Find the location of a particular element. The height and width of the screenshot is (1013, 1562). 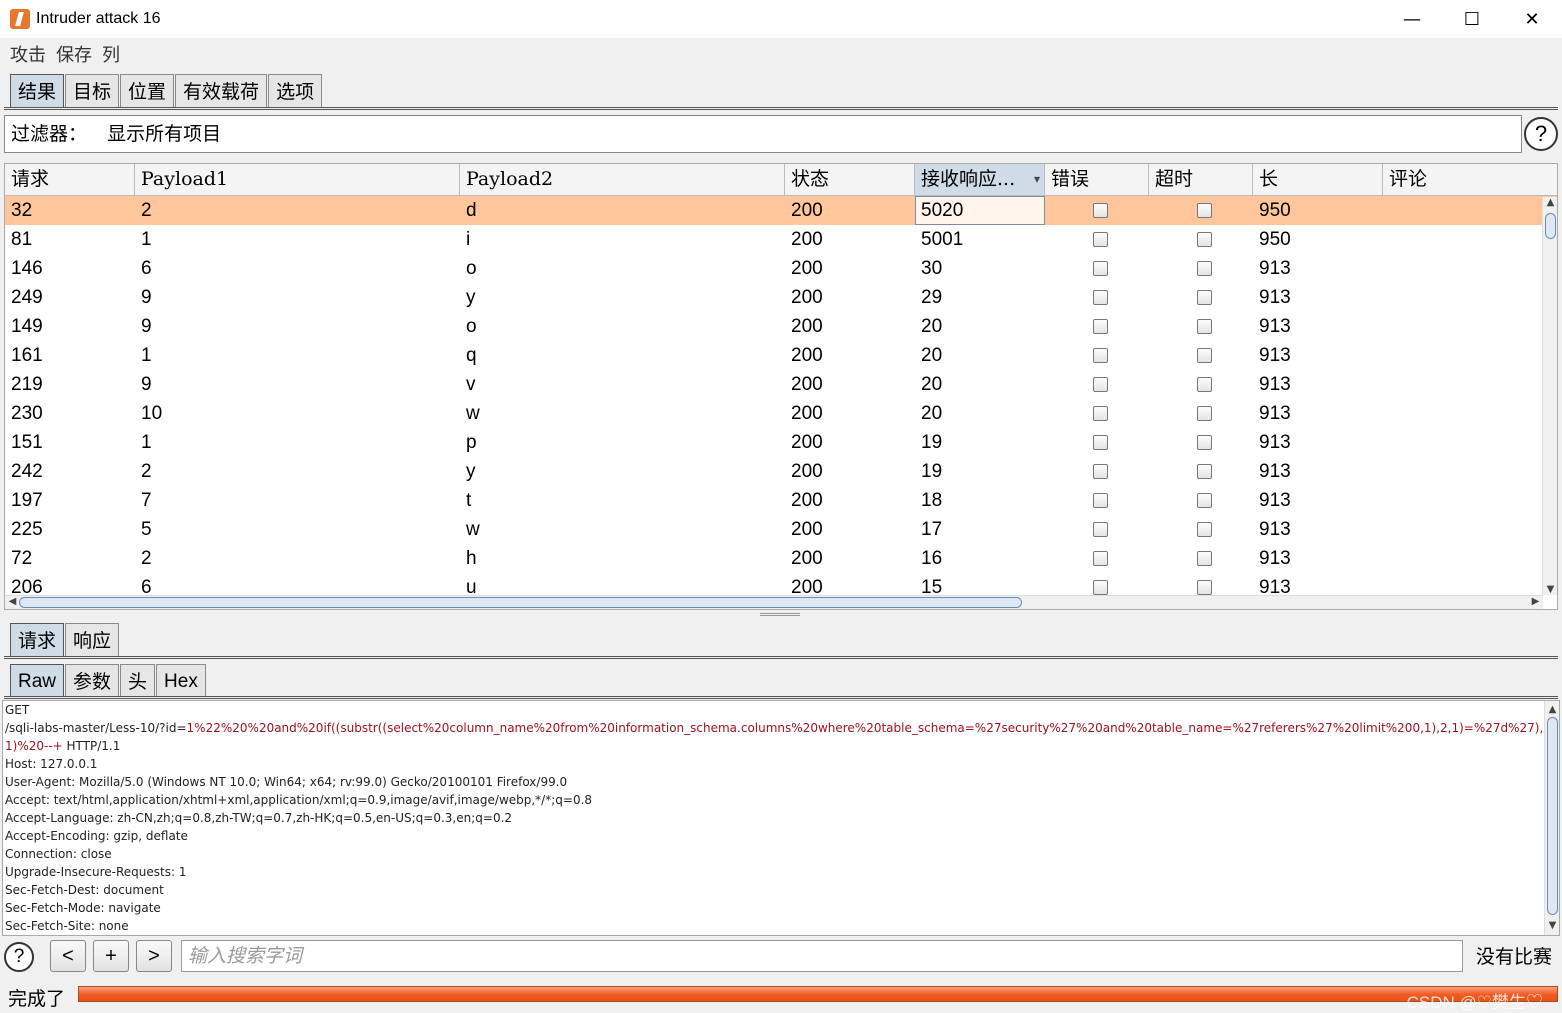

tab-response: 响应 is located at coordinates (92, 639).